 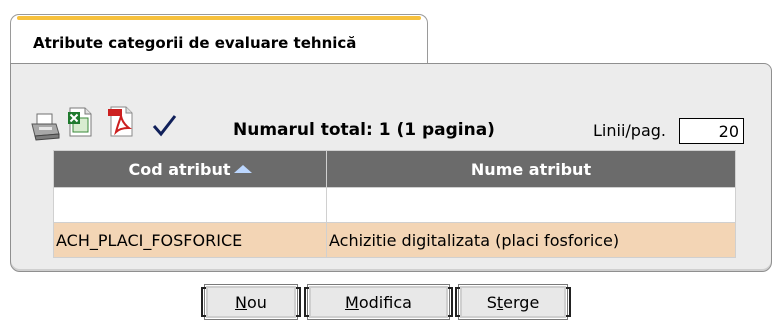 I want to click on column-header-cod-atribut: Cod atribut, so click(x=190, y=169).